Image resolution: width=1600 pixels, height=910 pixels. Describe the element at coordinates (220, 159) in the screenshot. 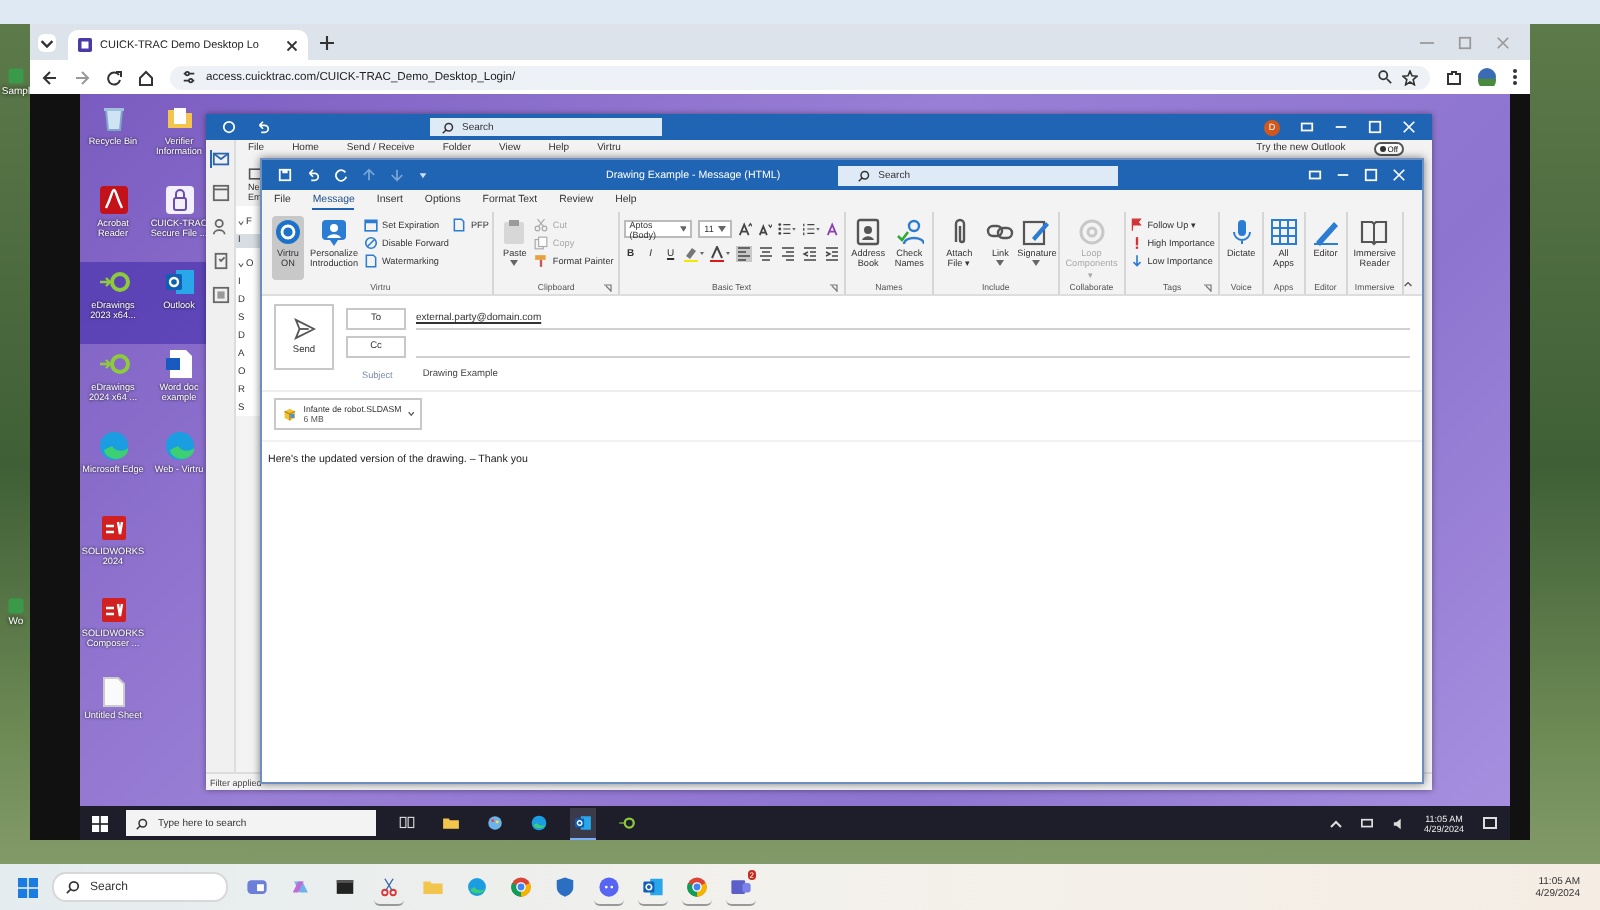

I see `mail-icon` at that location.